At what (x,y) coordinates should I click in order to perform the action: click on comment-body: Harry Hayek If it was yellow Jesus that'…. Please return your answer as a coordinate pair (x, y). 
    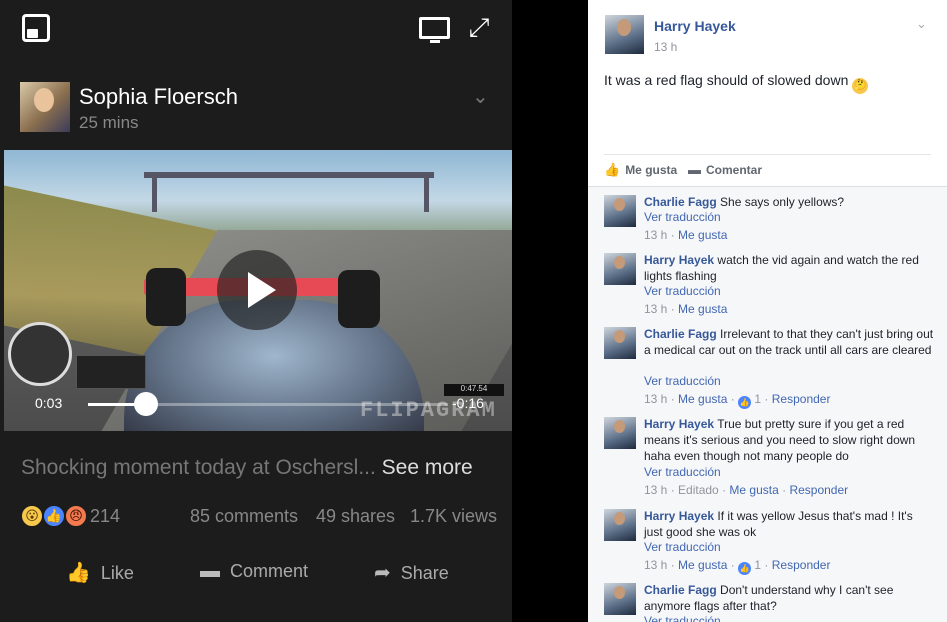
    Looking at the image, I should click on (789, 524).